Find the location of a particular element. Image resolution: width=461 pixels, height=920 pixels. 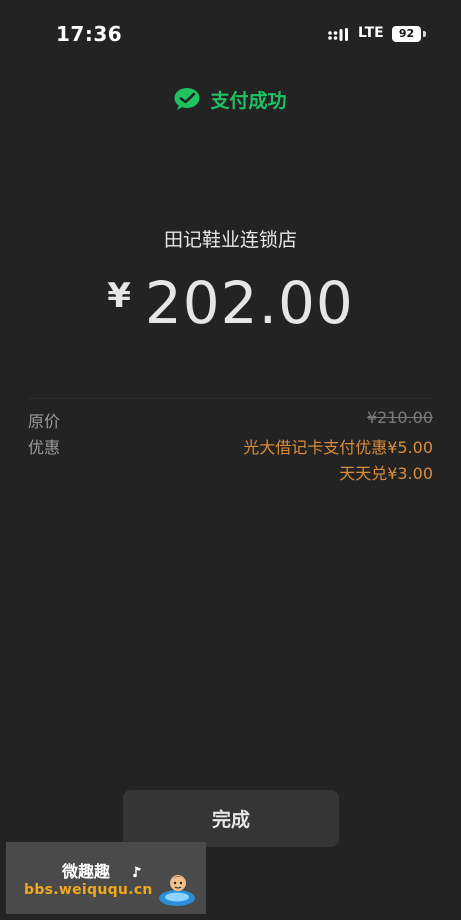

merchant-name: 田记鞋业连锁店 is located at coordinates (230, 240).